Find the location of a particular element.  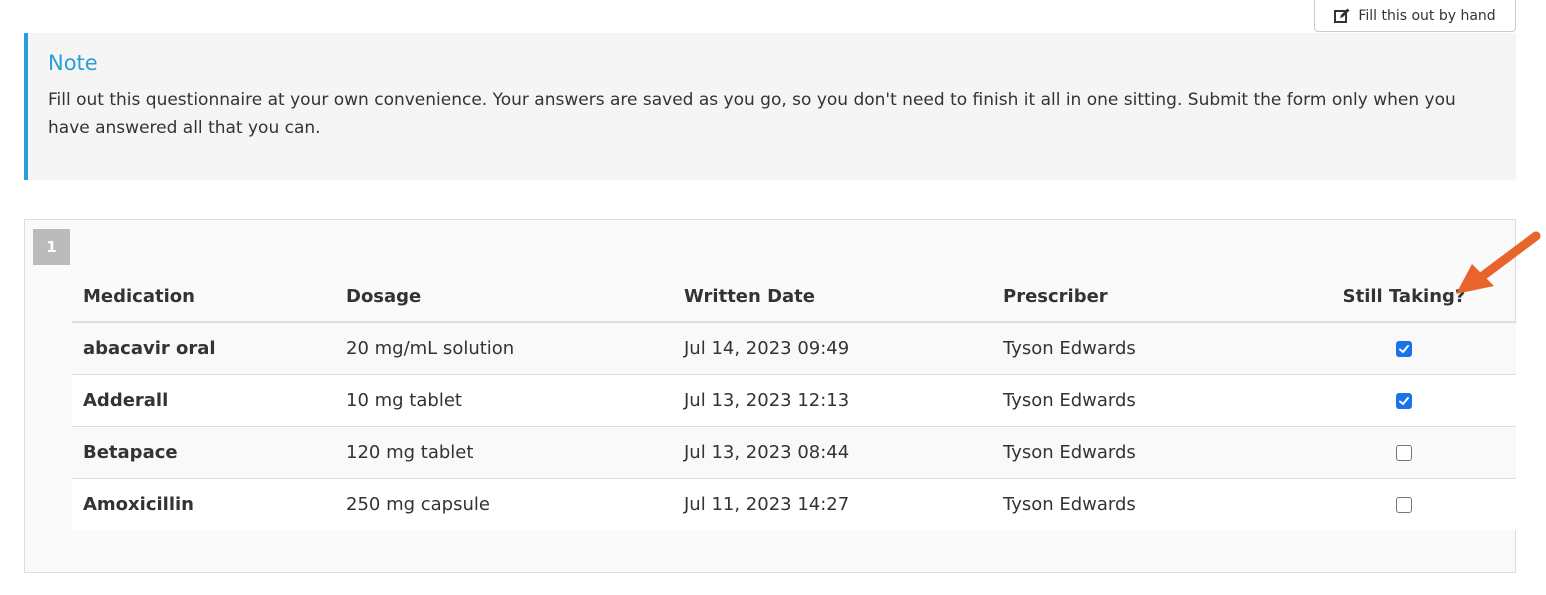

medication-name: Amoxicillin is located at coordinates (203, 504).